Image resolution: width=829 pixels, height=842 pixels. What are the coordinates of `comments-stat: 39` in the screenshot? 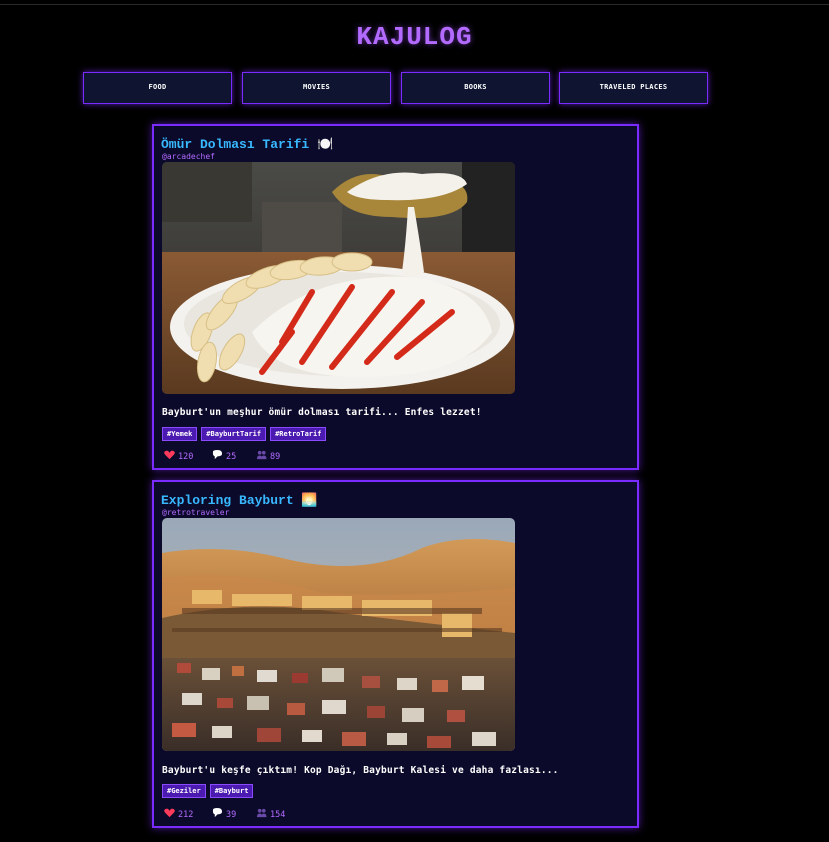 It's located at (224, 814).